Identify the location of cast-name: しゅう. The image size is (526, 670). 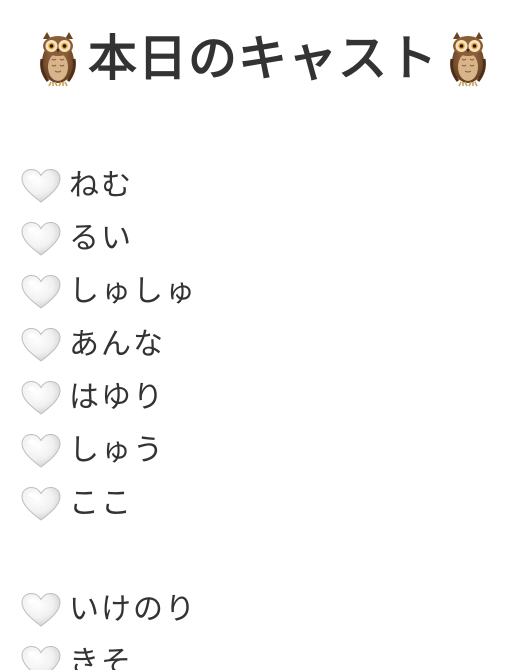
(117, 450).